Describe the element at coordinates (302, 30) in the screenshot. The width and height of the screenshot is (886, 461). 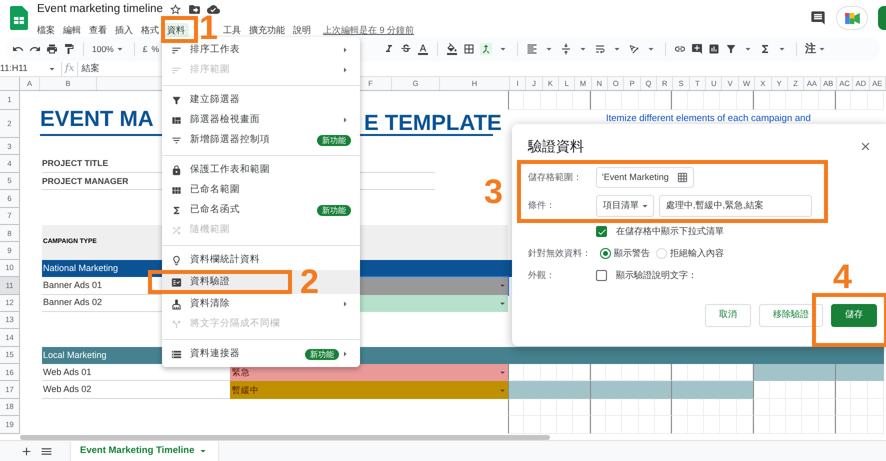
I see `menu-bar-item: 說明` at that location.